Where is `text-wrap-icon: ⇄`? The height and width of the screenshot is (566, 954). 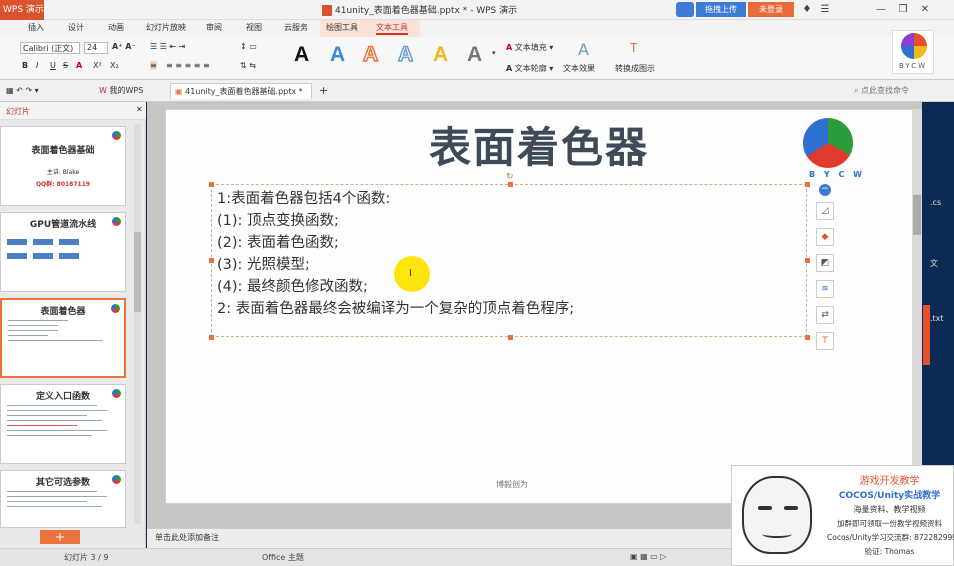
text-wrap-icon: ⇄ is located at coordinates (825, 315).